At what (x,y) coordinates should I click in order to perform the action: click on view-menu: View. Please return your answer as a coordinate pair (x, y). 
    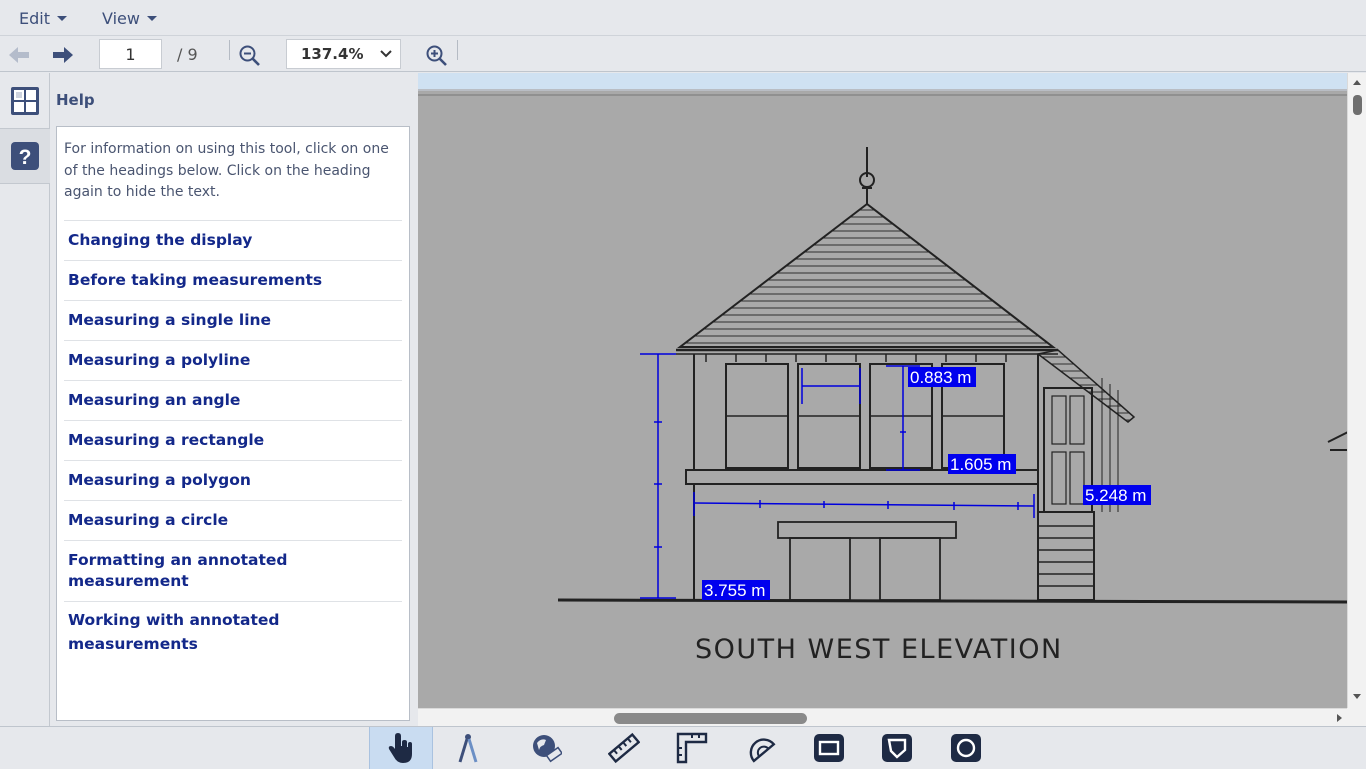
    Looking at the image, I should click on (129, 18).